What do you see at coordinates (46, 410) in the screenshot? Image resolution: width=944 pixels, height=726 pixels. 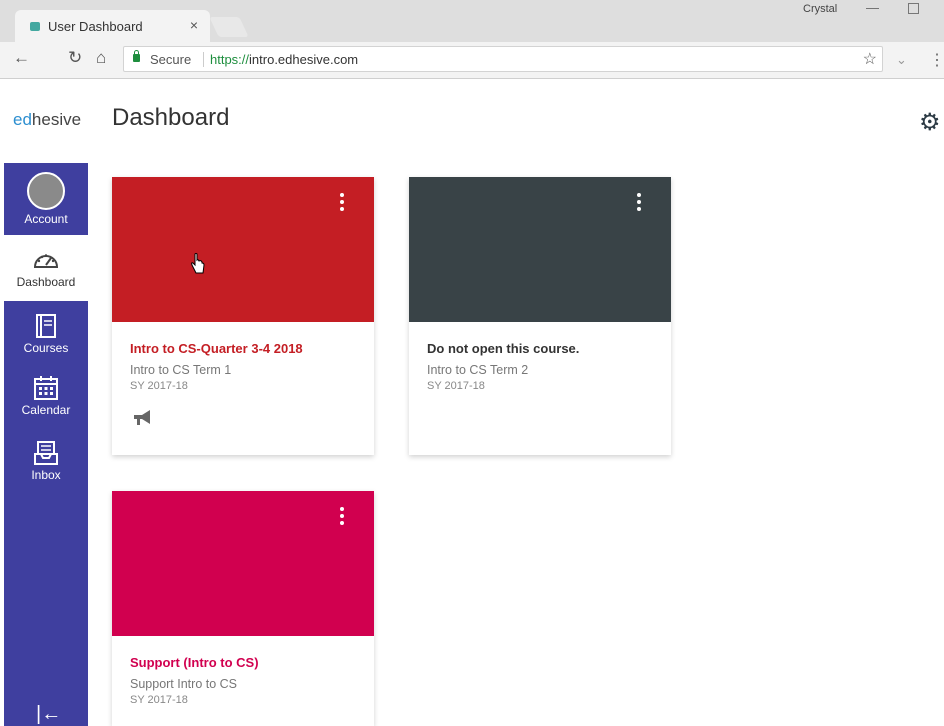 I see `nav-calendar-label: Calendar` at bounding box center [46, 410].